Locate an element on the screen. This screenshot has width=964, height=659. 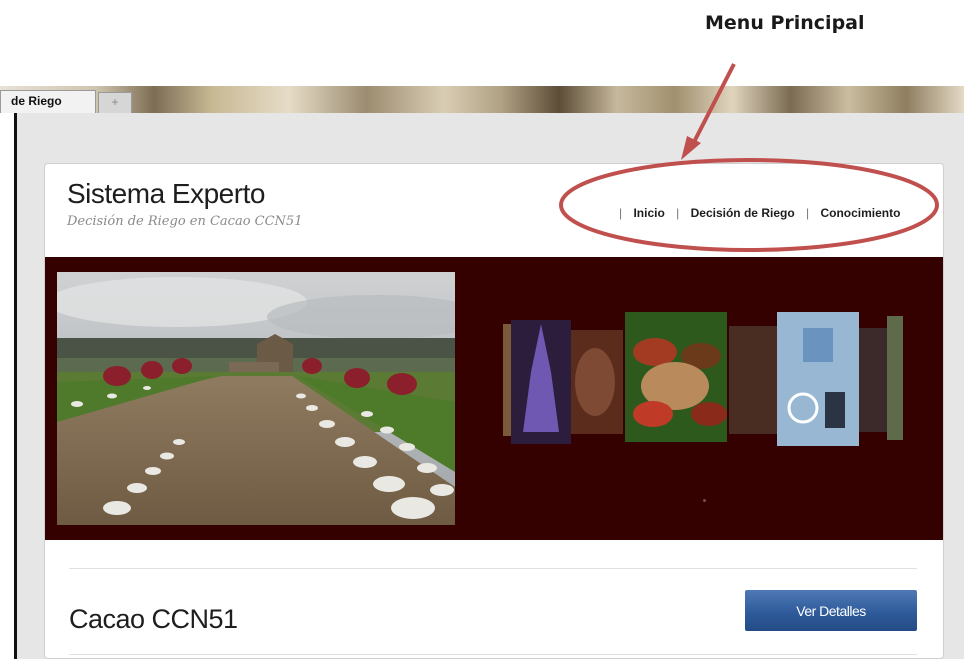
nav-item-conocimiento: Conocimiento is located at coordinates (860, 213).